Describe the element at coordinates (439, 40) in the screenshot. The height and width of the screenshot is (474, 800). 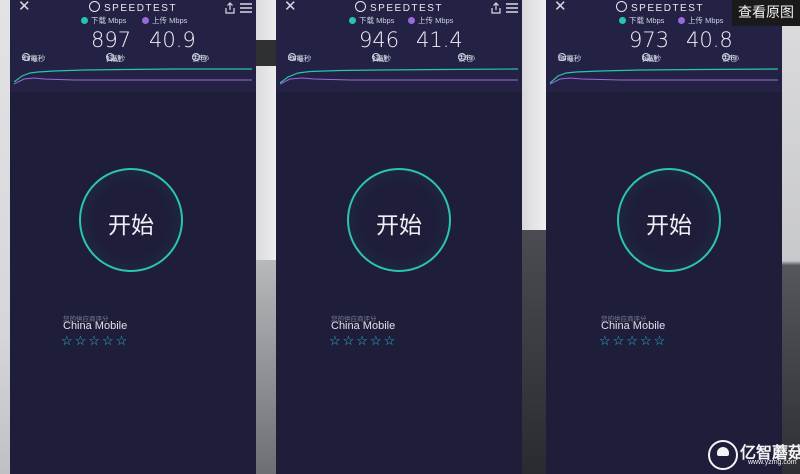
I see `upload-value: 41.4` at that location.